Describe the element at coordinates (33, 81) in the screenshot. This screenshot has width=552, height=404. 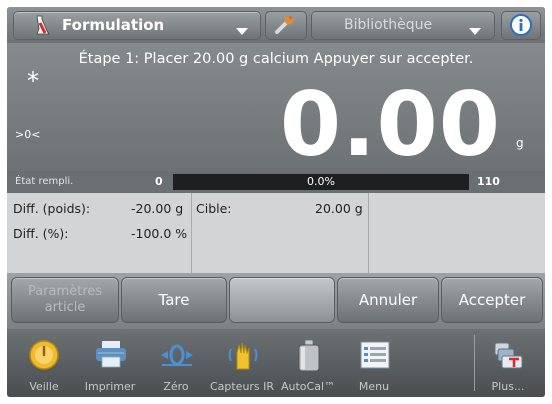
I see `stability-indicator: *` at that location.